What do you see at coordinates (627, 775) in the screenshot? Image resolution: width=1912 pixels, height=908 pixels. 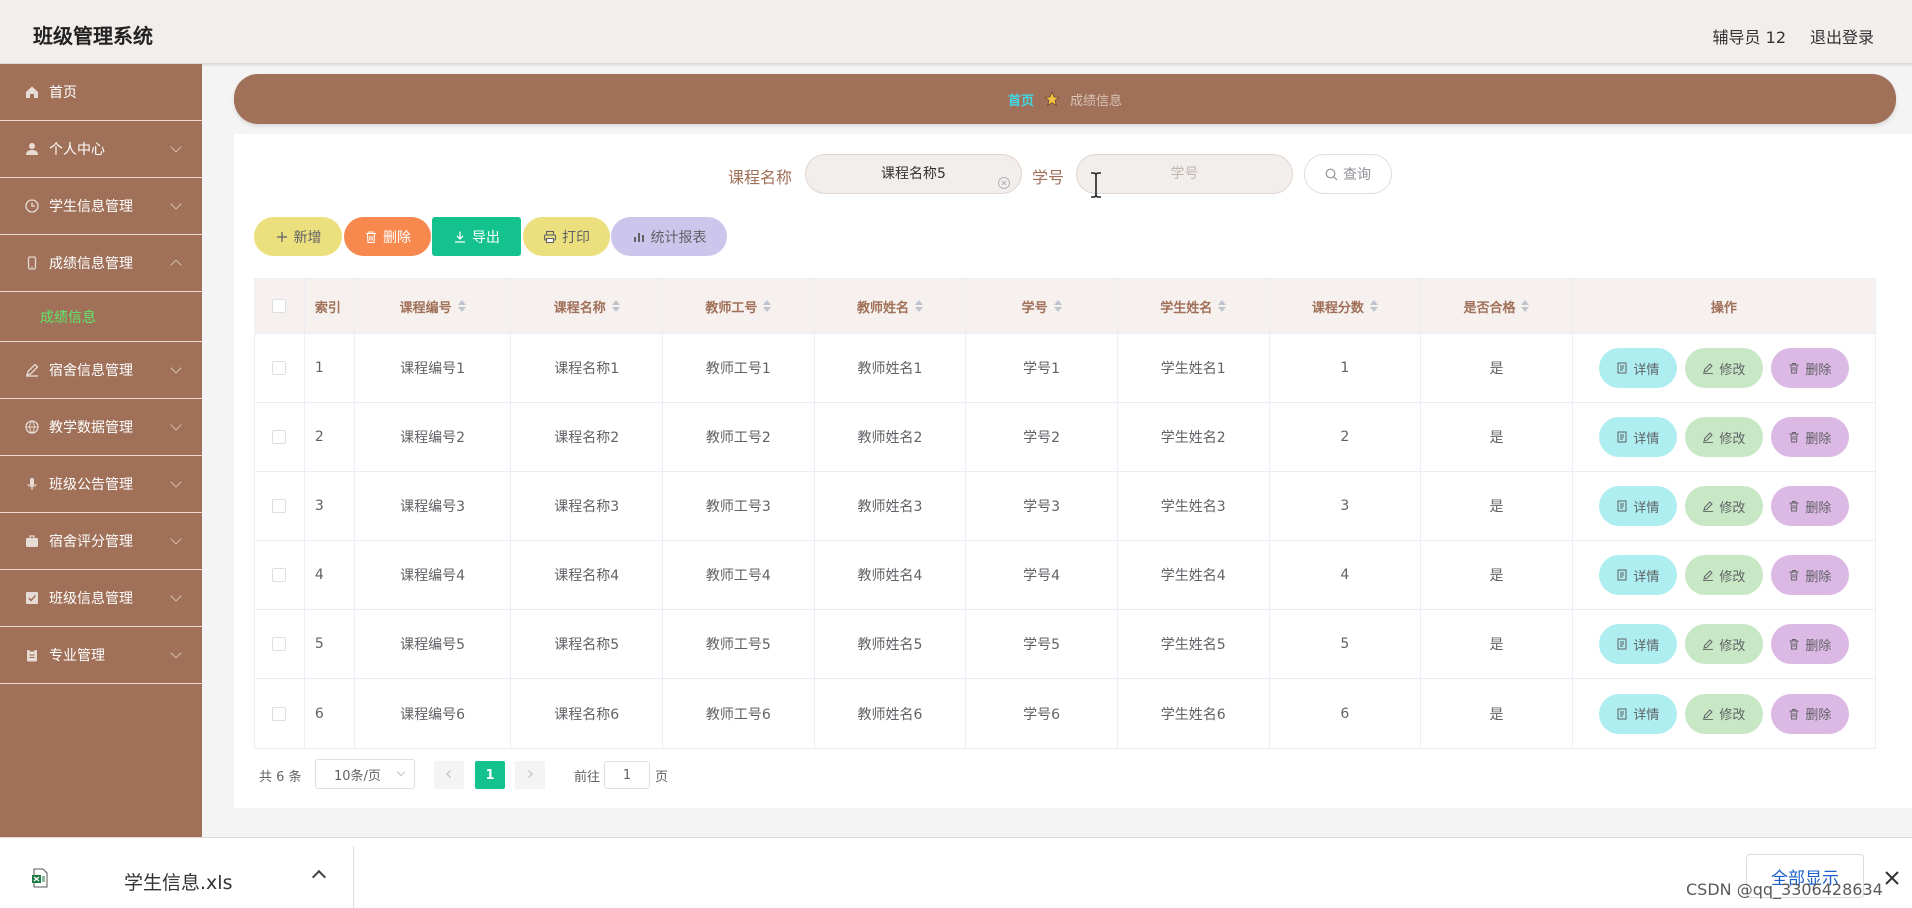 I see `goto-page-input: 1` at bounding box center [627, 775].